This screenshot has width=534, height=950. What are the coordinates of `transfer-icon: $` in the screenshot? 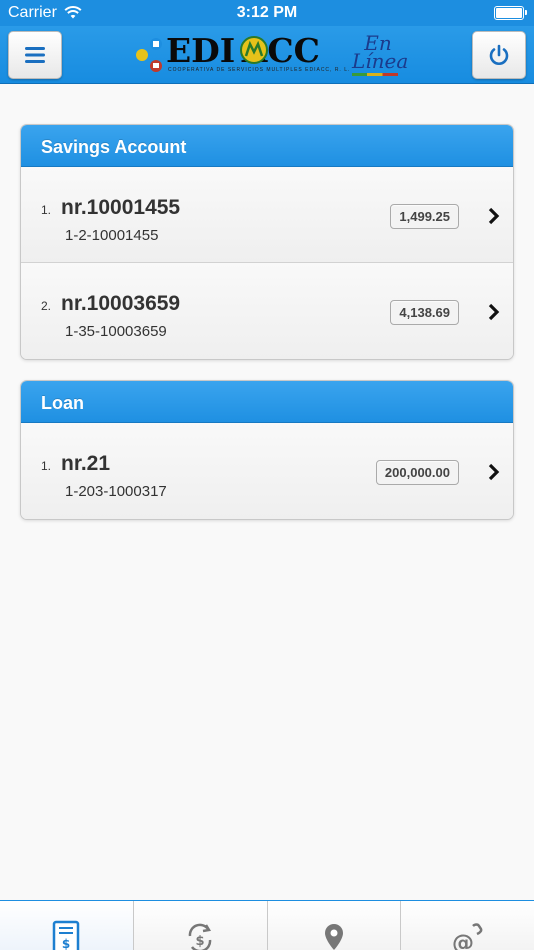 It's located at (200, 936).